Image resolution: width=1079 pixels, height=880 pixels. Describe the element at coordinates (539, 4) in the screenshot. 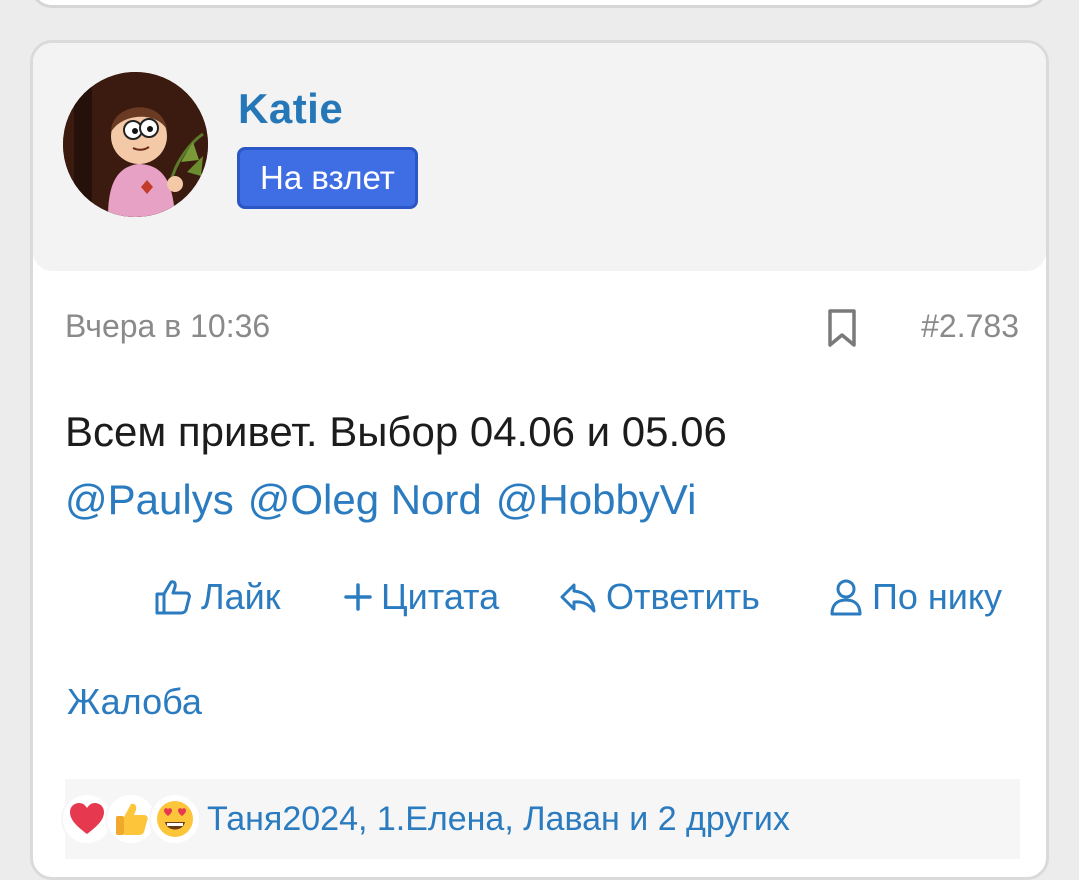

I see `previous-post-card` at that location.